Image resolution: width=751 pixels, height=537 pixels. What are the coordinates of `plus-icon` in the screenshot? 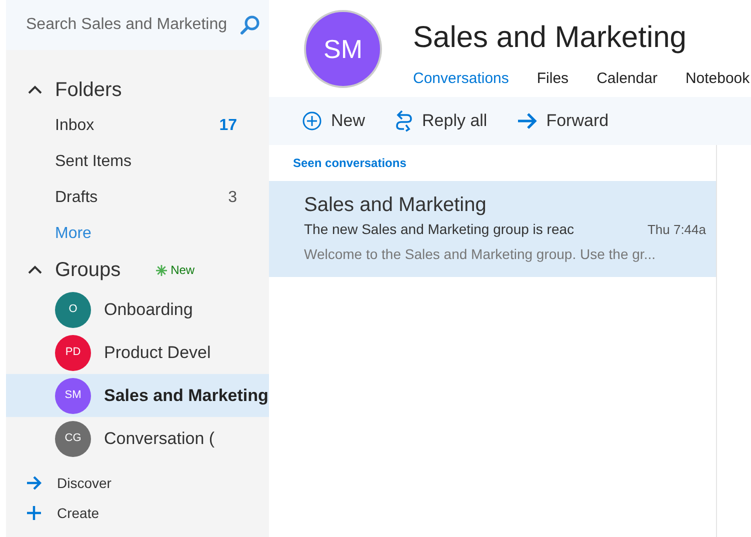 It's located at (34, 513).